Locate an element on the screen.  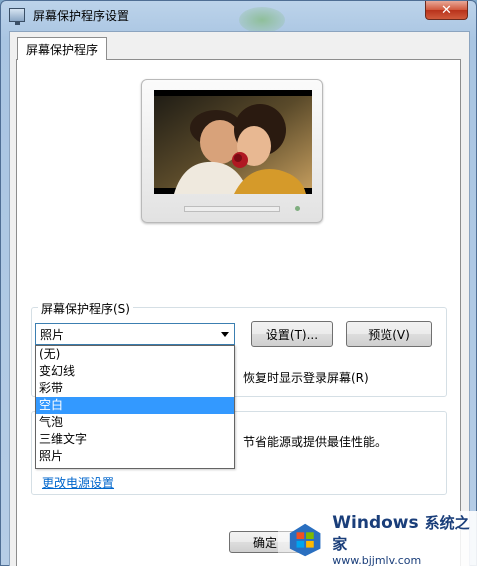
option-photos: 照片 is located at coordinates (135, 456).